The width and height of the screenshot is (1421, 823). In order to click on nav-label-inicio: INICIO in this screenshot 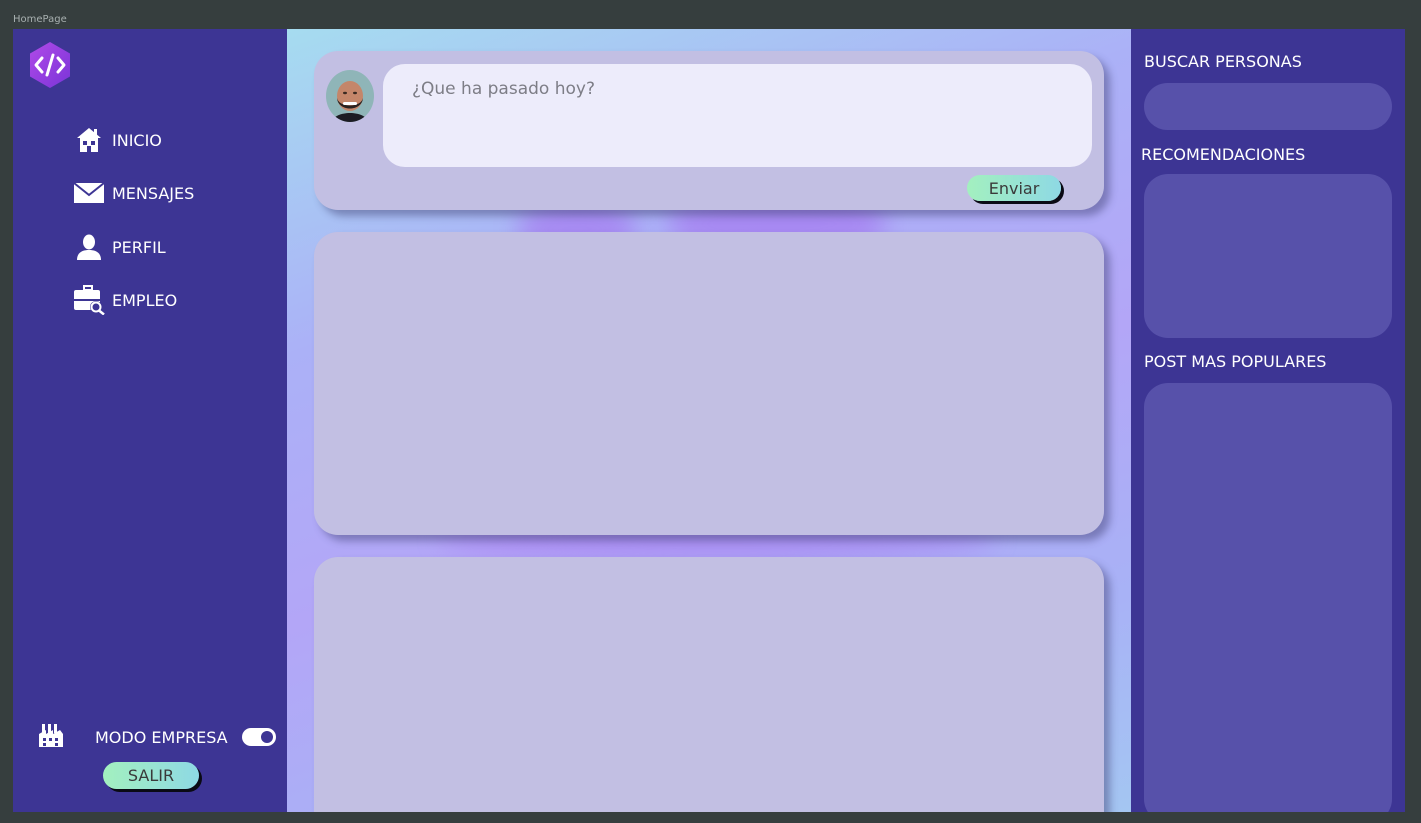, I will do `click(137, 140)`.